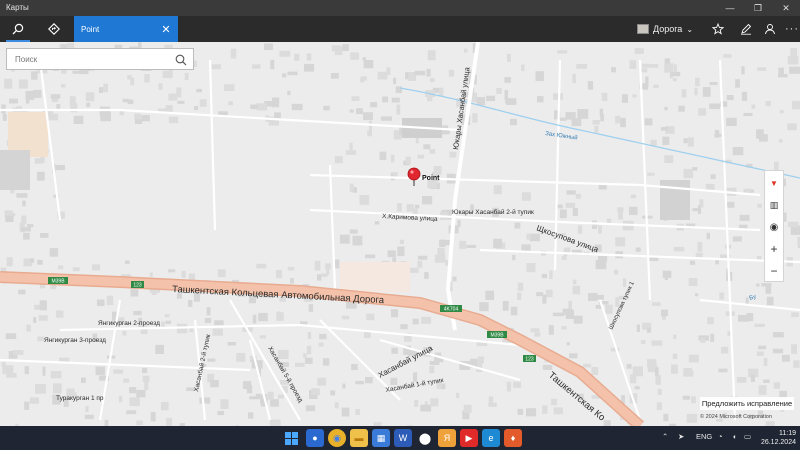 This screenshot has height=450, width=800. What do you see at coordinates (787, 433) in the screenshot?
I see `clock-time: 11:19` at bounding box center [787, 433].